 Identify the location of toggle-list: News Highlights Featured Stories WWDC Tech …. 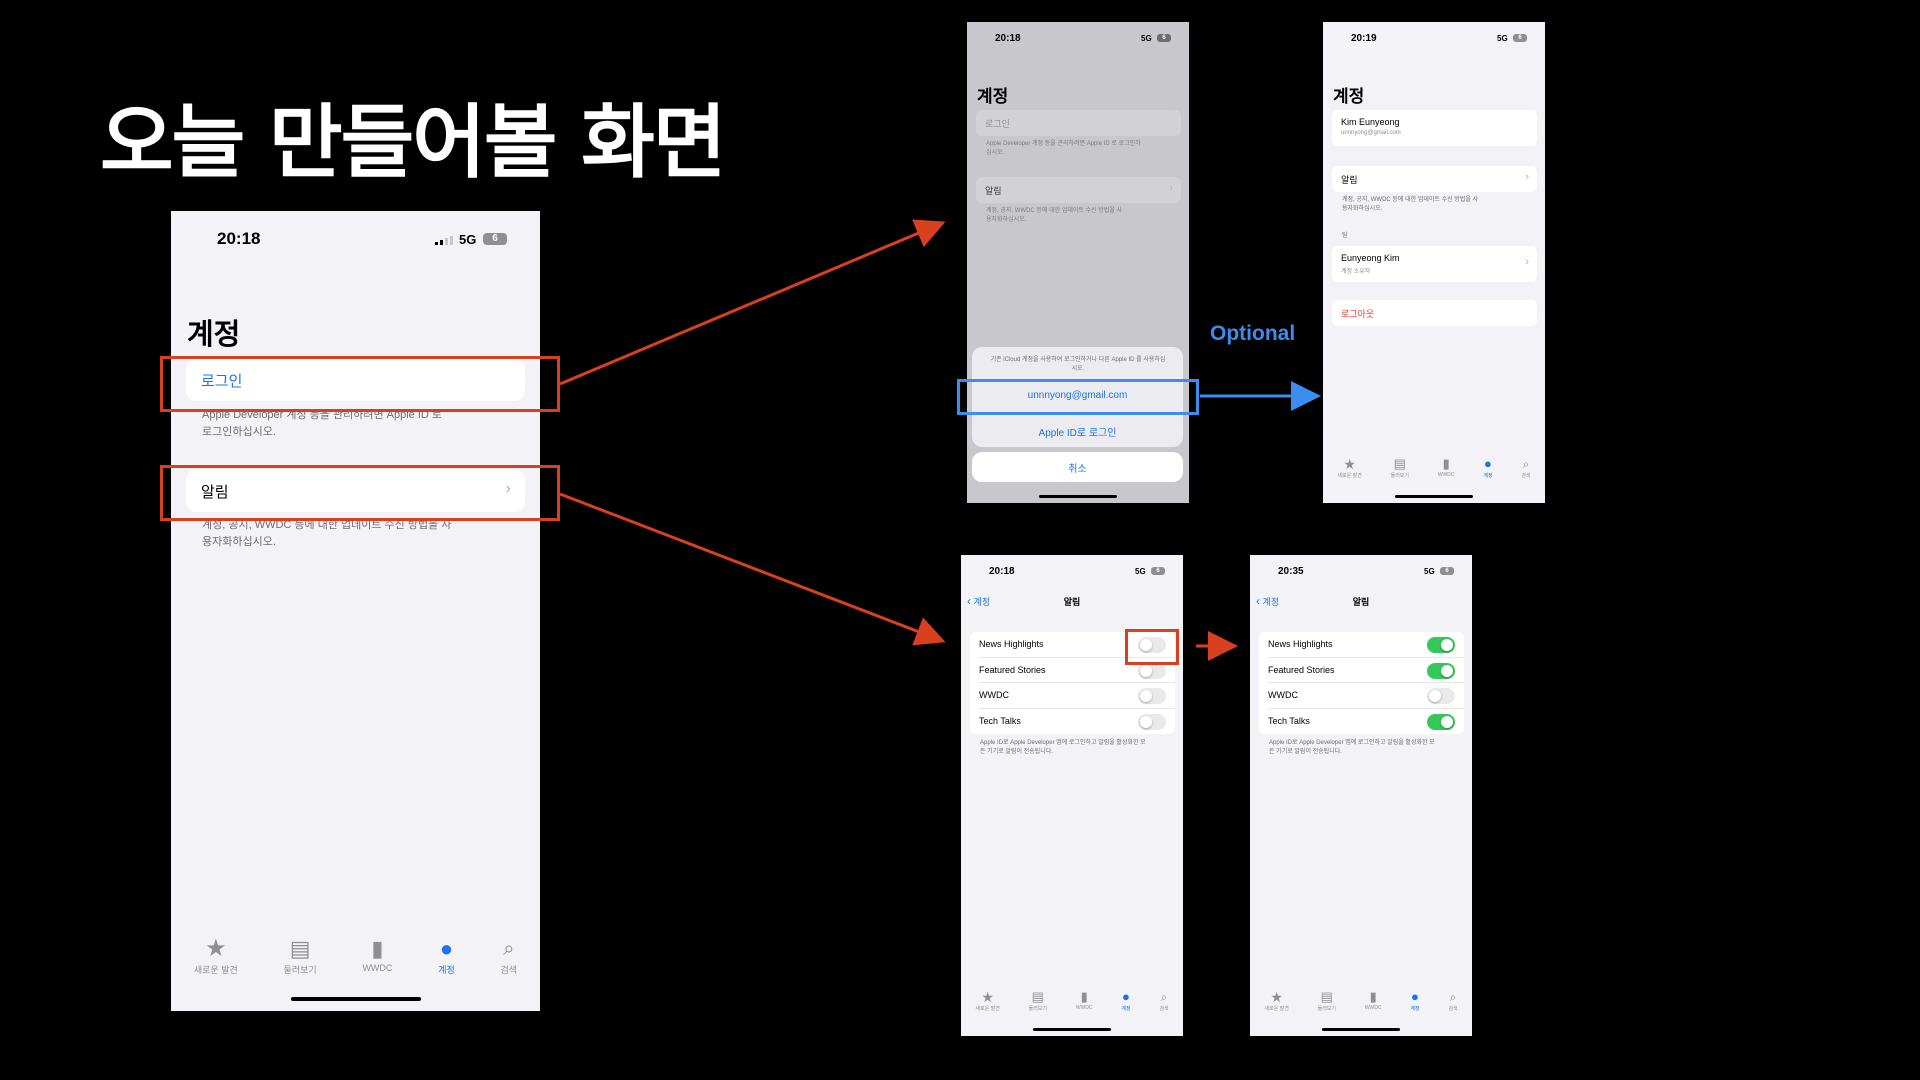
(1361, 683).